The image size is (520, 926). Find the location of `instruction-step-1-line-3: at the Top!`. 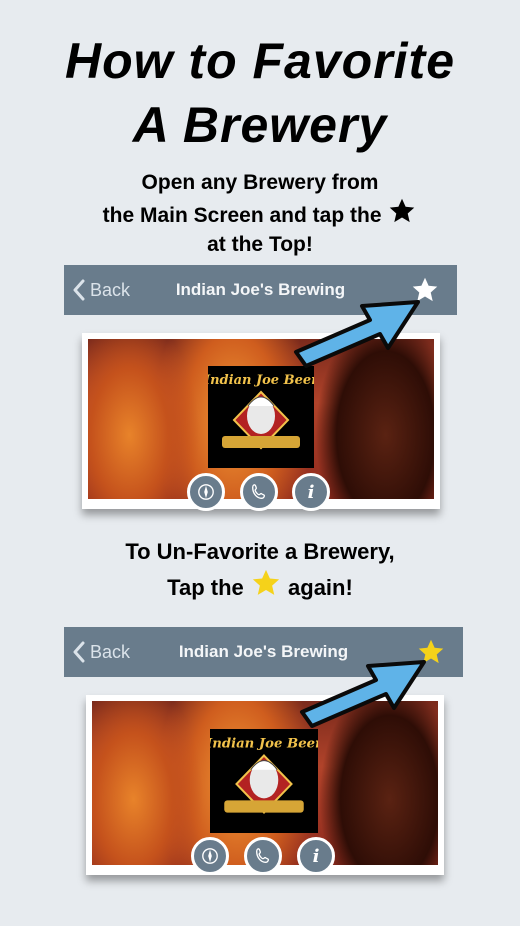

instruction-step-1-line-3: at the Top! is located at coordinates (260, 244).